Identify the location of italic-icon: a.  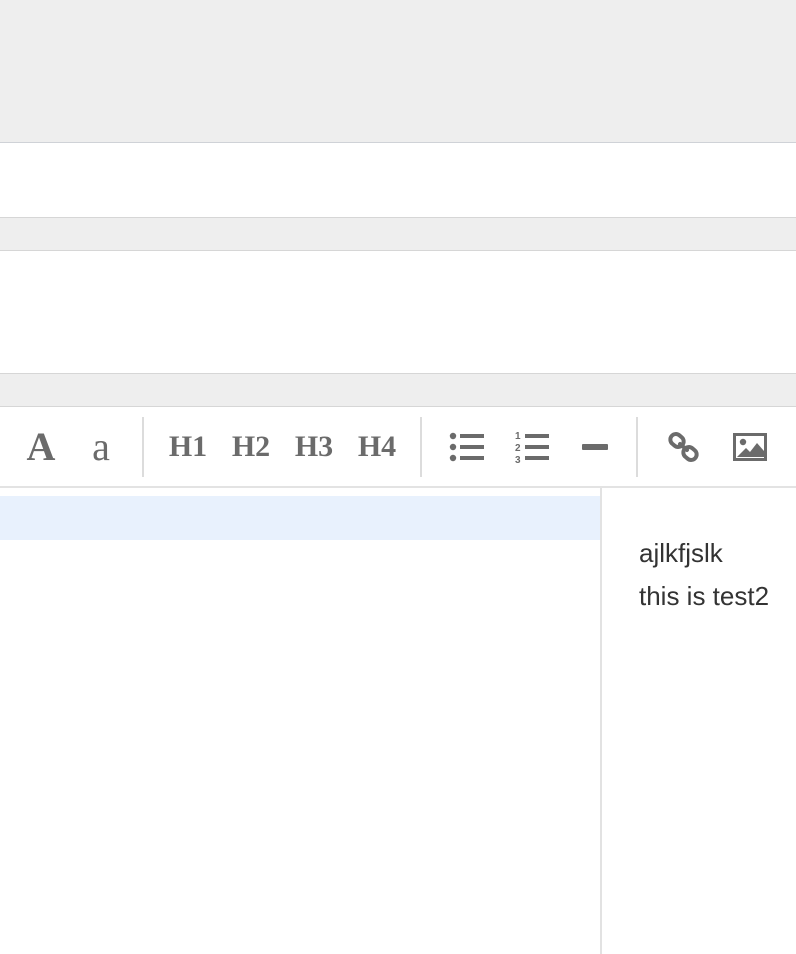
(101, 446).